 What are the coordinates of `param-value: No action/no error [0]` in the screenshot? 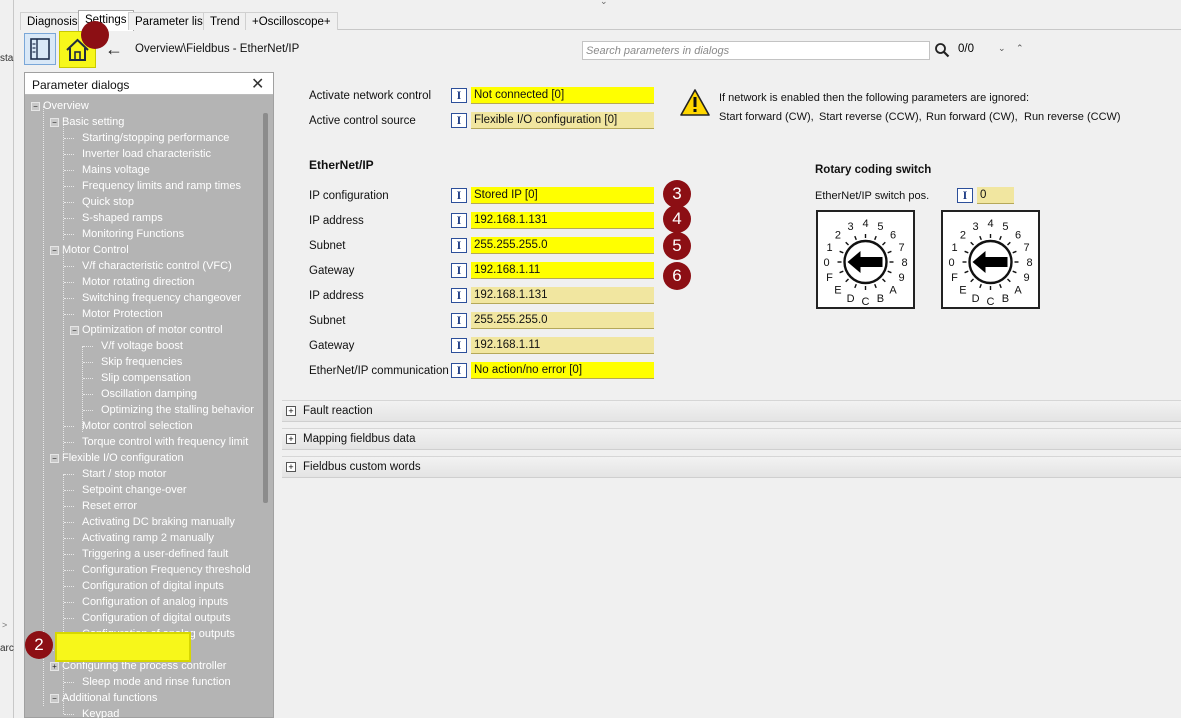 It's located at (562, 370).